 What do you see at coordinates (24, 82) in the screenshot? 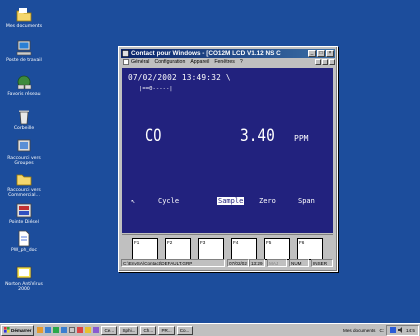
I see `network-icon` at bounding box center [24, 82].